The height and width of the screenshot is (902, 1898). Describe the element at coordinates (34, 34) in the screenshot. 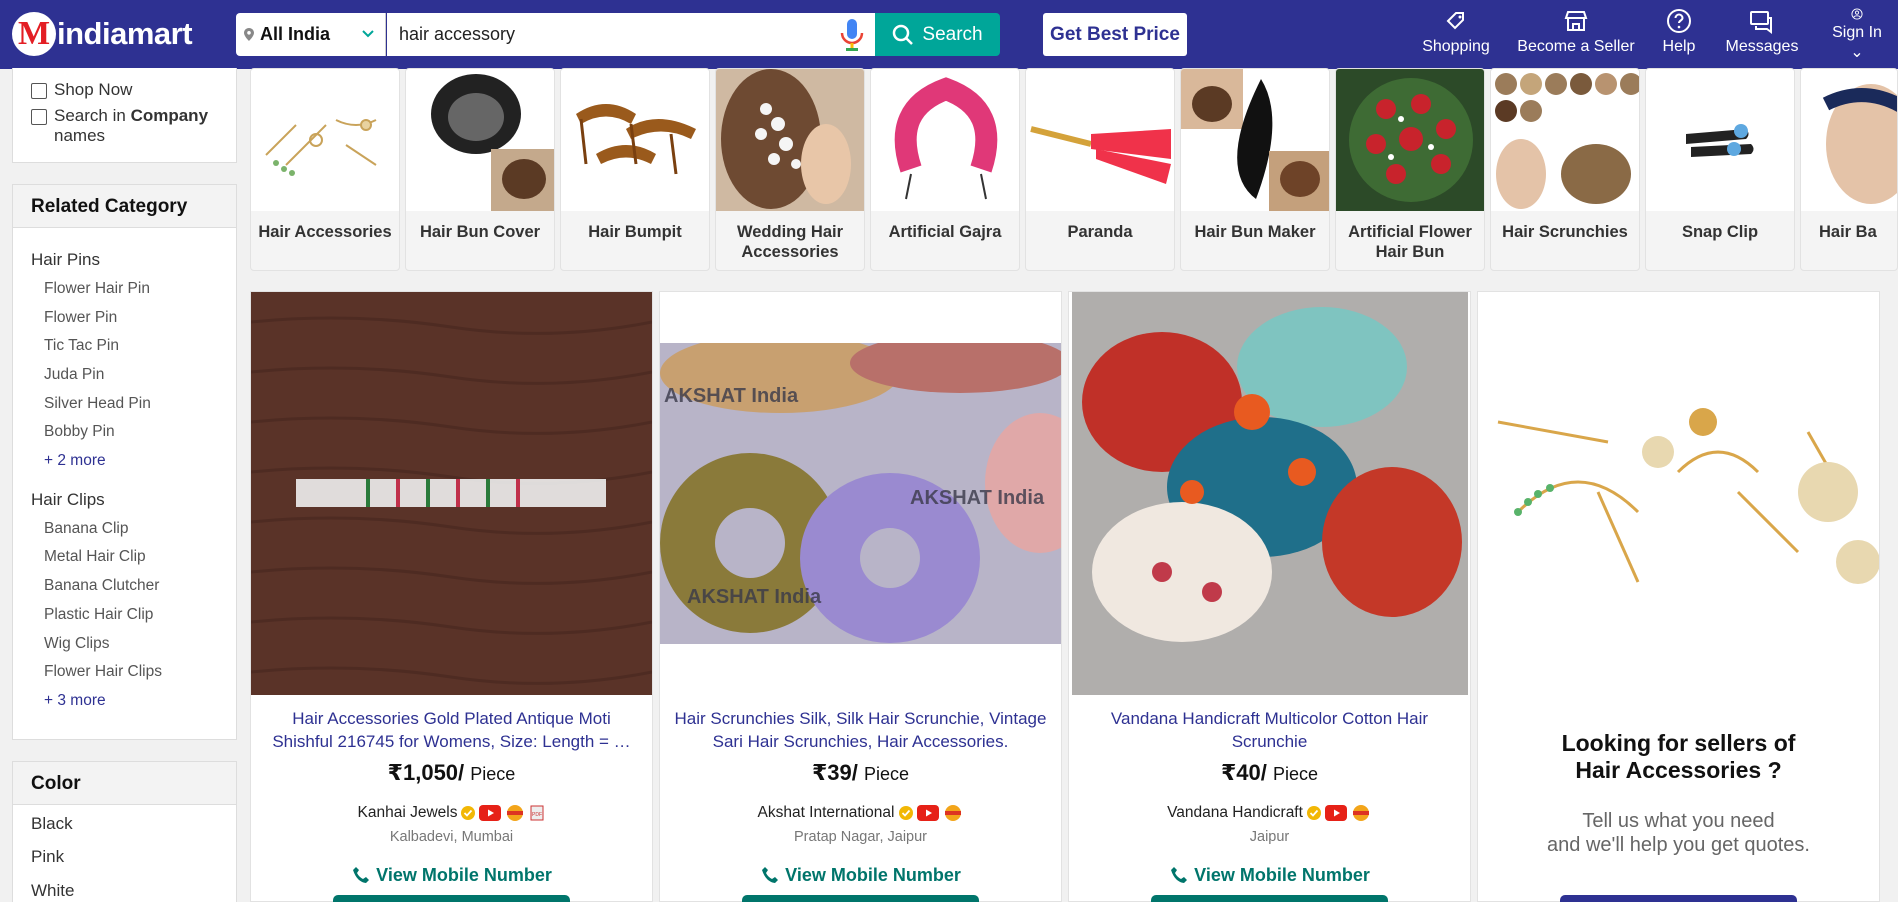

I see `logo-mark: M` at that location.